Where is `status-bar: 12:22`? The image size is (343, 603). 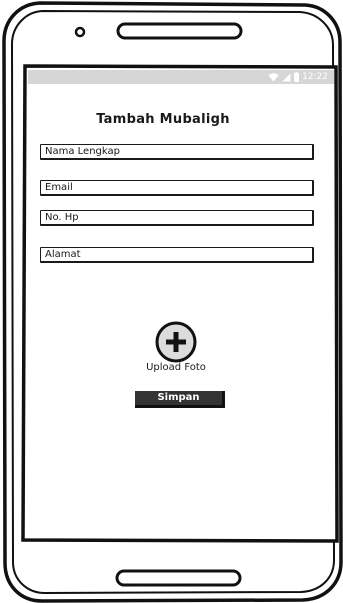 status-bar: 12:22 is located at coordinates (181, 77).